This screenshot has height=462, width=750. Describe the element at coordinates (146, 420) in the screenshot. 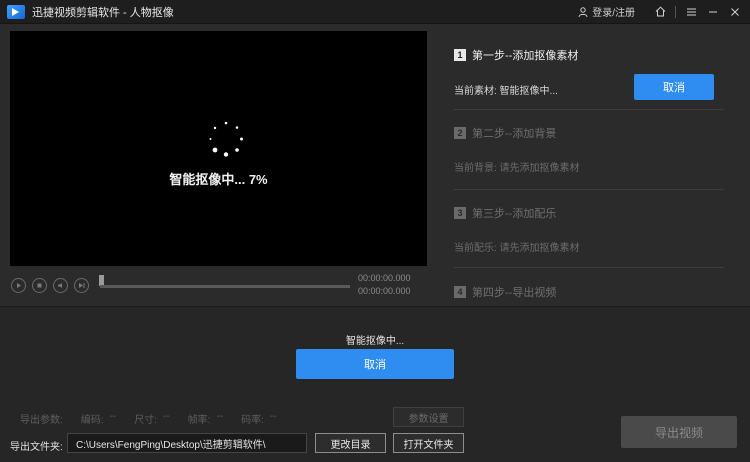

I see `size-label: 尺寸:` at that location.